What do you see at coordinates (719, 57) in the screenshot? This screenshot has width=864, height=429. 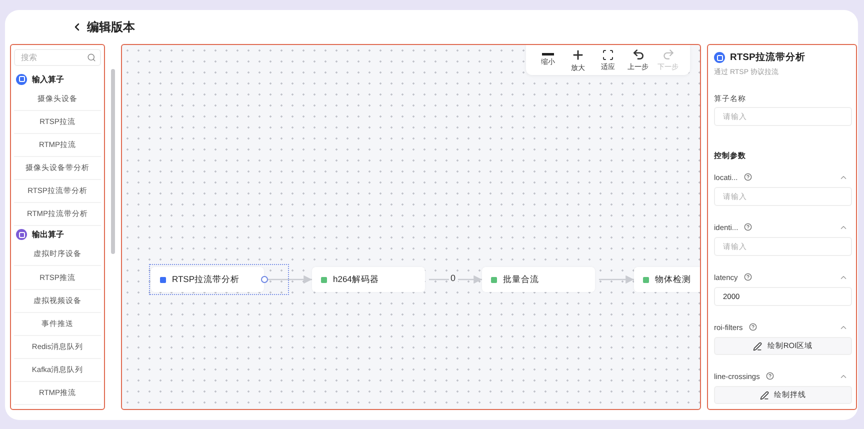 I see `group-icon` at bounding box center [719, 57].